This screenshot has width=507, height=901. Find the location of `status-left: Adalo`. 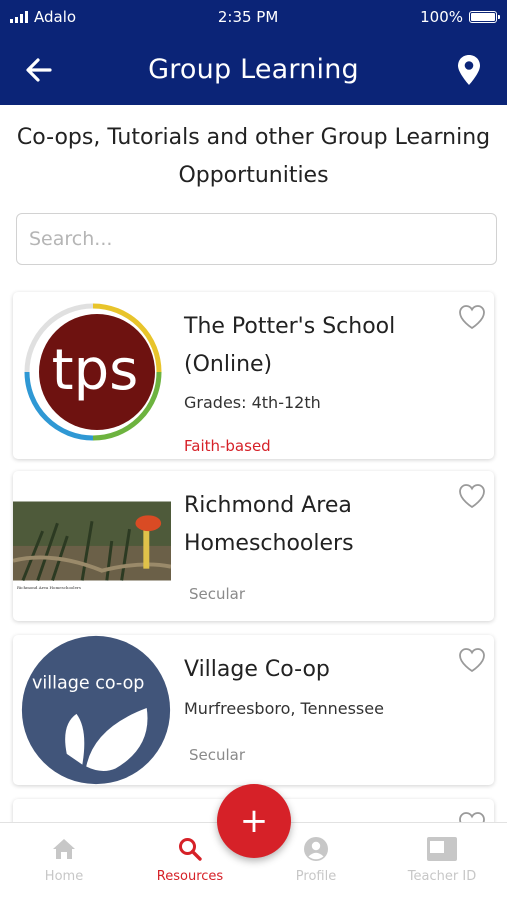

status-left: Adalo is located at coordinates (43, 17).